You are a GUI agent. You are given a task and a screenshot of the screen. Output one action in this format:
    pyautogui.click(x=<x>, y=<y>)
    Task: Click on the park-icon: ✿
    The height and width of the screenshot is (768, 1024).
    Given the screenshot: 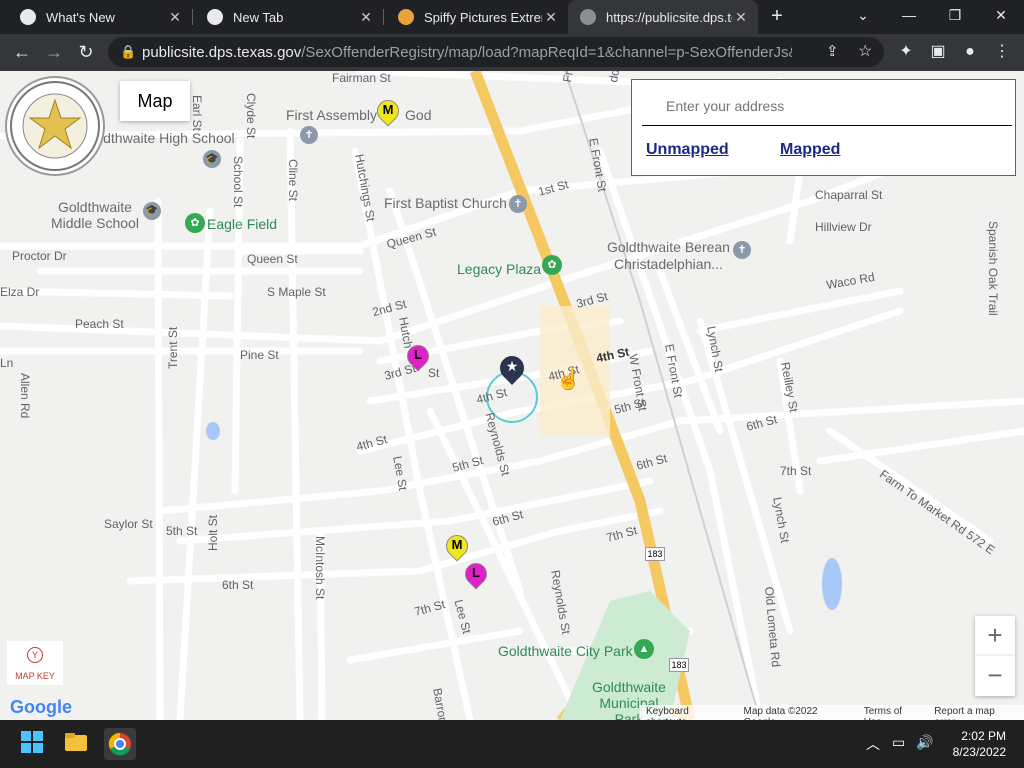 What is the action you would take?
    pyautogui.click(x=195, y=223)
    